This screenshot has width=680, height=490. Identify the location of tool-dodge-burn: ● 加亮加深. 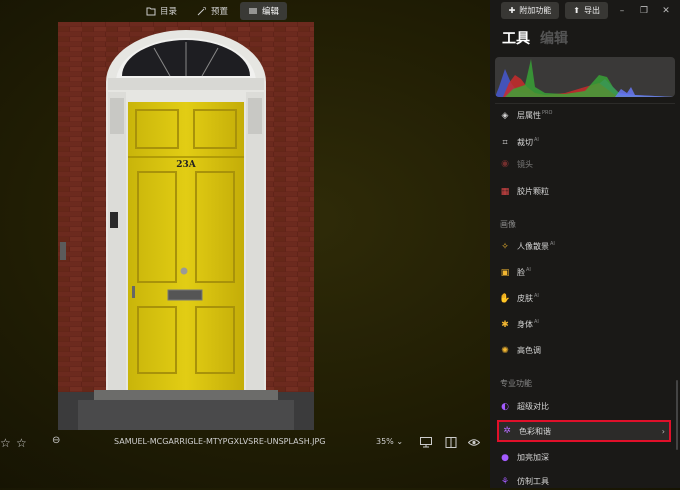
(586, 457).